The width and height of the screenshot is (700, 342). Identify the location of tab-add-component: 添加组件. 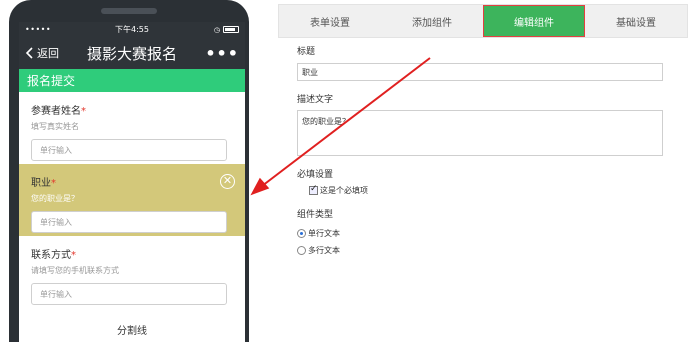
(432, 21).